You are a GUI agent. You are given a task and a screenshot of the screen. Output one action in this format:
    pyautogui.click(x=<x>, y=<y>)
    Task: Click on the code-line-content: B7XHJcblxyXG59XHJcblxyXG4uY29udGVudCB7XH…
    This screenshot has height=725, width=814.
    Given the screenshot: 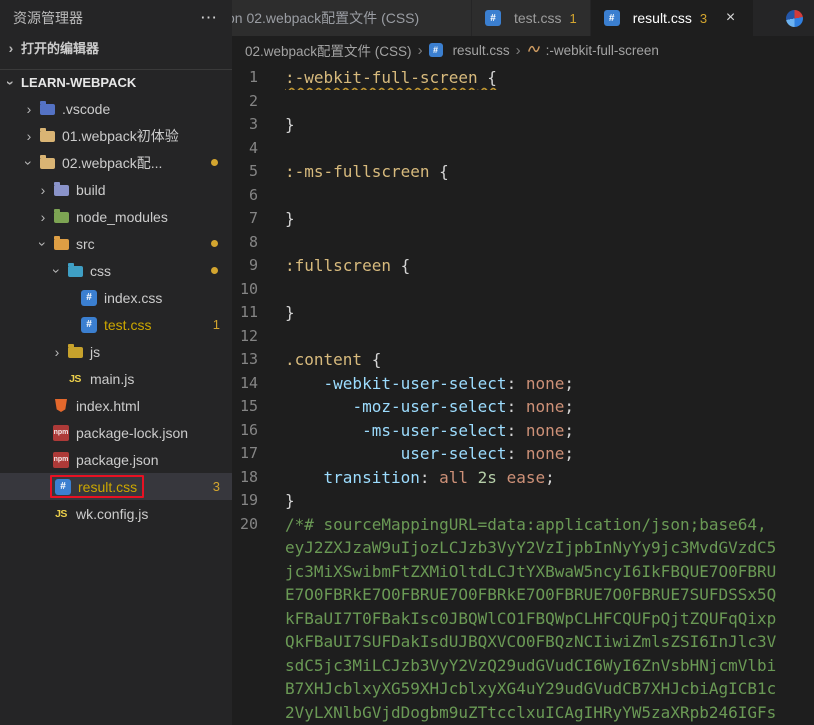 What is the action you would take?
    pyautogui.click(x=549, y=689)
    